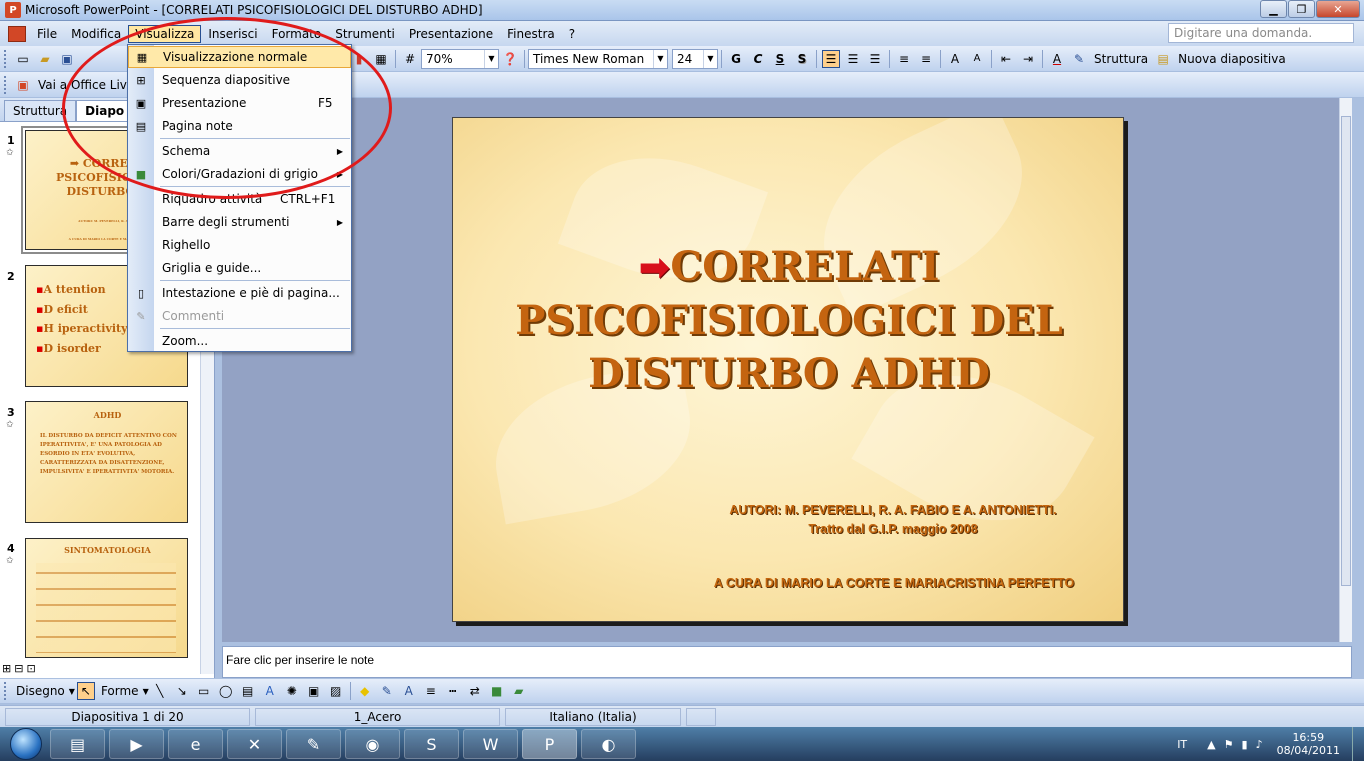  Describe the element at coordinates (232, 34) in the screenshot. I see `menu-inserisci: Inserisci` at that location.